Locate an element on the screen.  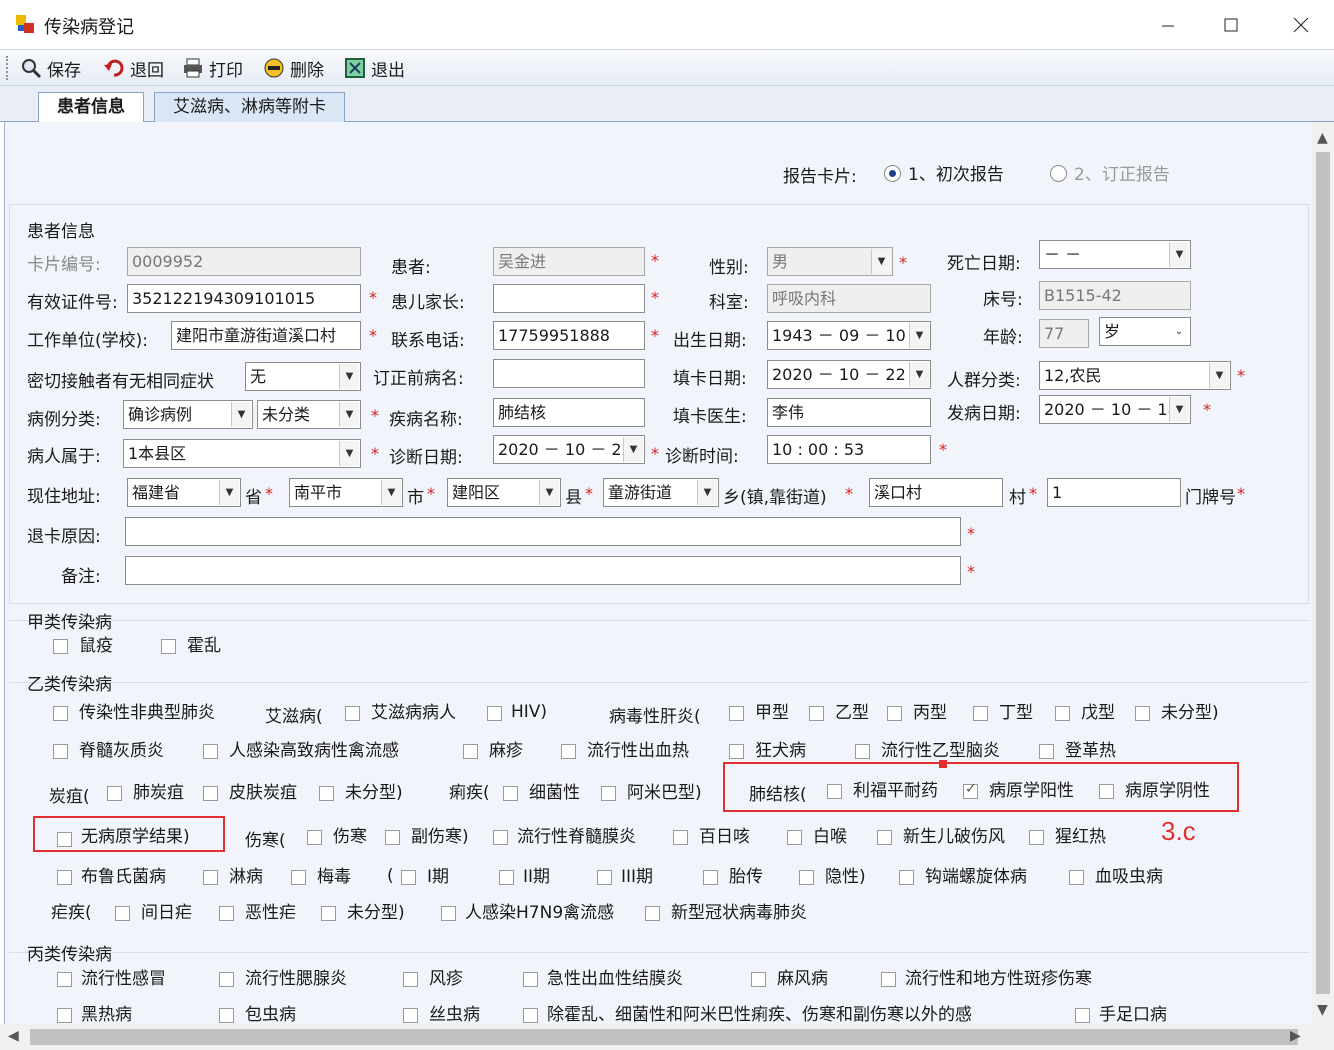
syphilis-fetal-checkbox is located at coordinates (710, 877).